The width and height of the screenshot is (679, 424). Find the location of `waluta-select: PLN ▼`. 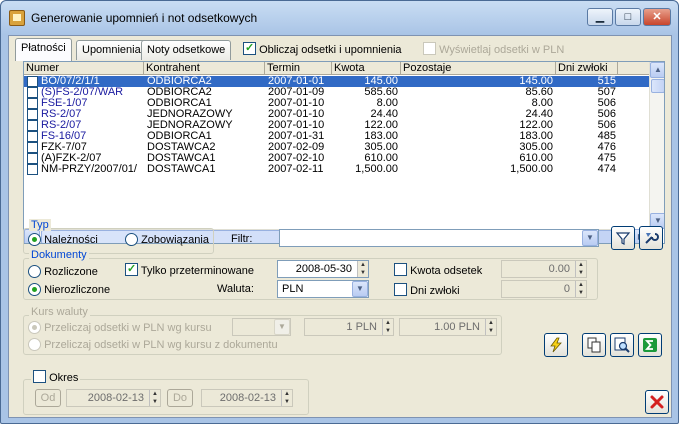

waluta-select: PLN ▼ is located at coordinates (323, 289).